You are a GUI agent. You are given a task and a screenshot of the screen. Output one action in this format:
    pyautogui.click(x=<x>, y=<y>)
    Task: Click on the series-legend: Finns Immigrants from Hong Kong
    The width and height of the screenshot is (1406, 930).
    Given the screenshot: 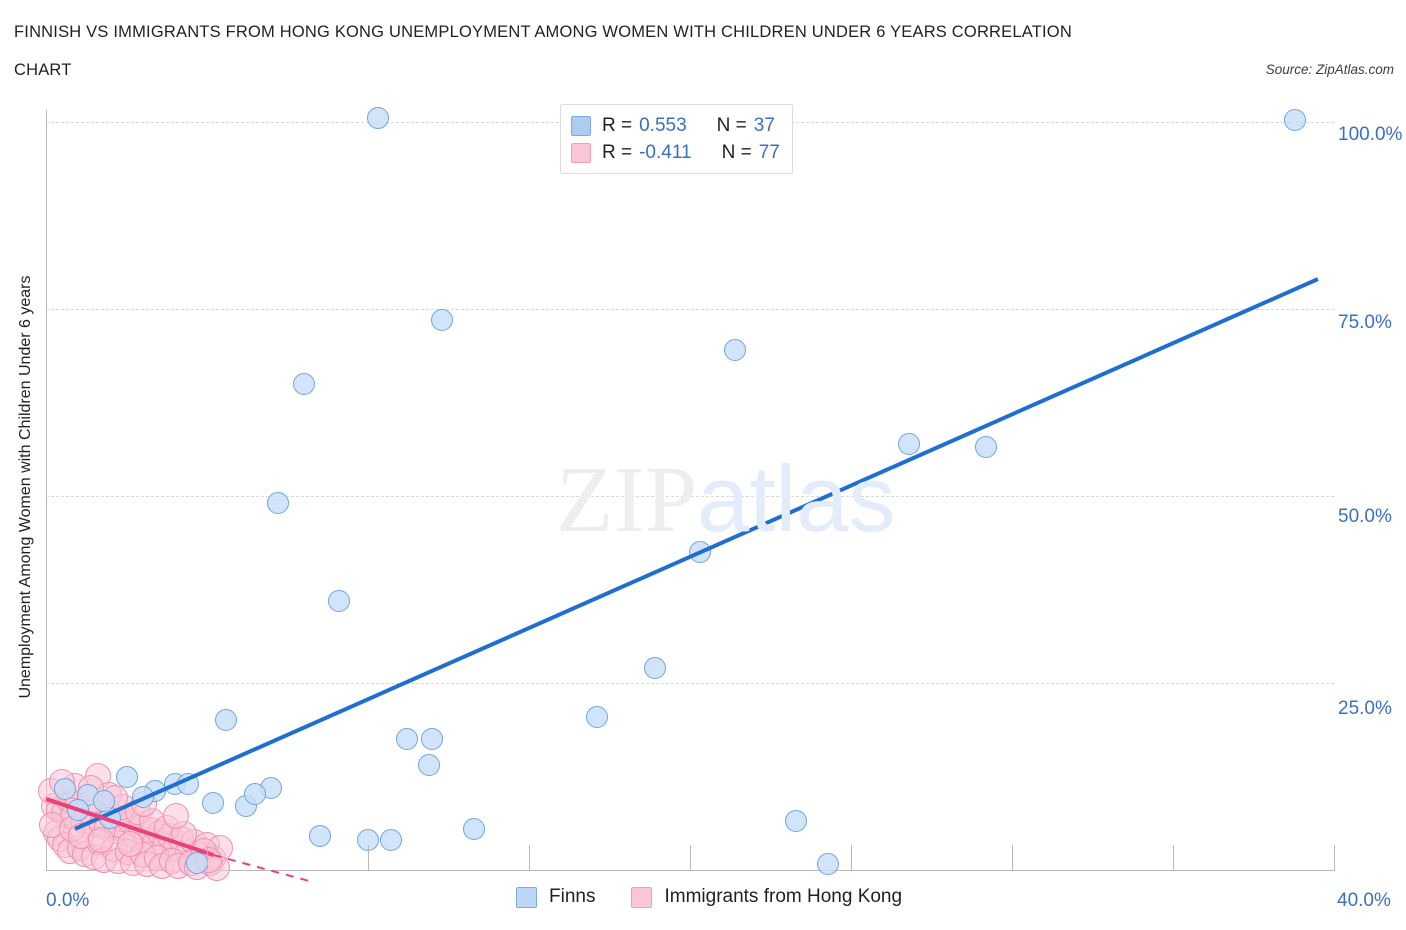 What is the action you would take?
    pyautogui.click(x=727, y=897)
    